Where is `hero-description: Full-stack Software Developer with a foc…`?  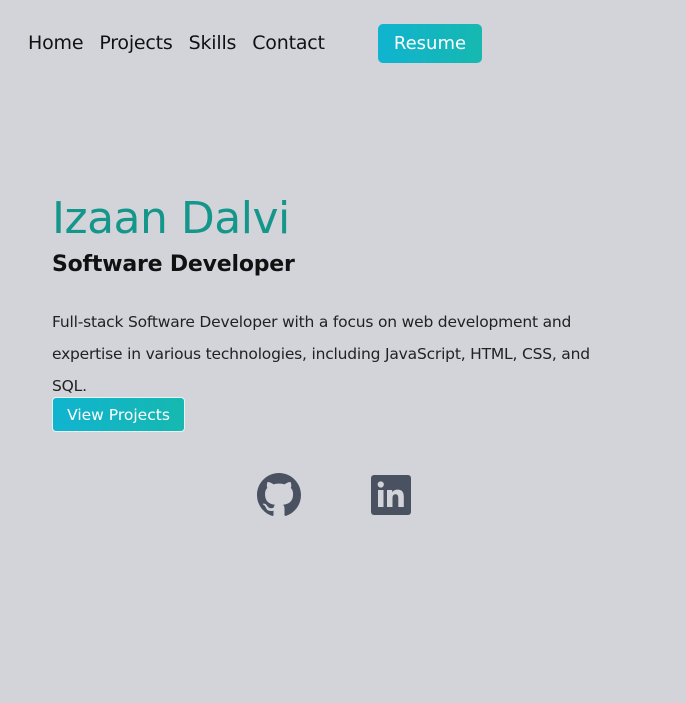 hero-description: Full-stack Software Developer with a foc… is located at coordinates (321, 354).